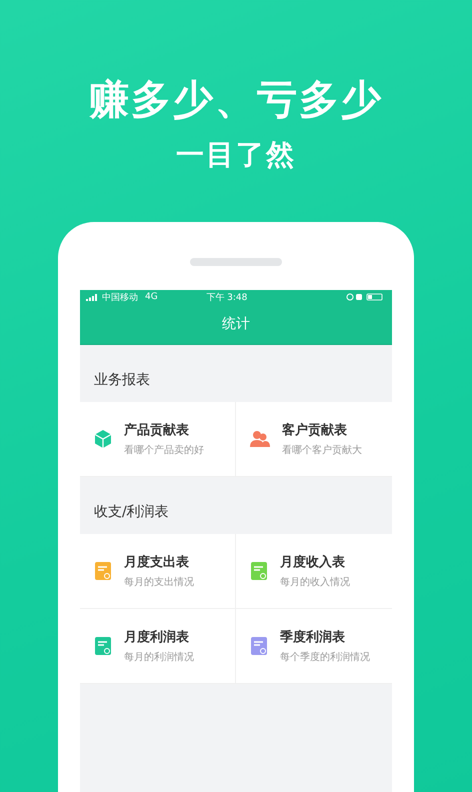 This screenshot has height=792, width=472. What do you see at coordinates (236, 100) in the screenshot?
I see `headline: 赚多少、亏多少` at bounding box center [236, 100].